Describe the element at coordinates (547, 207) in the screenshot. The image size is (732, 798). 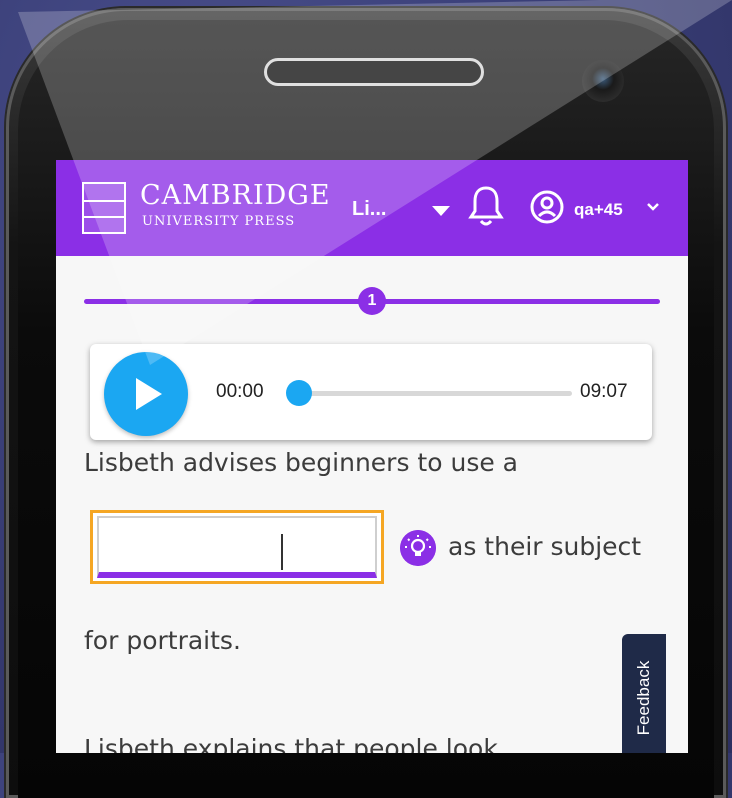
I see `user-icon` at that location.